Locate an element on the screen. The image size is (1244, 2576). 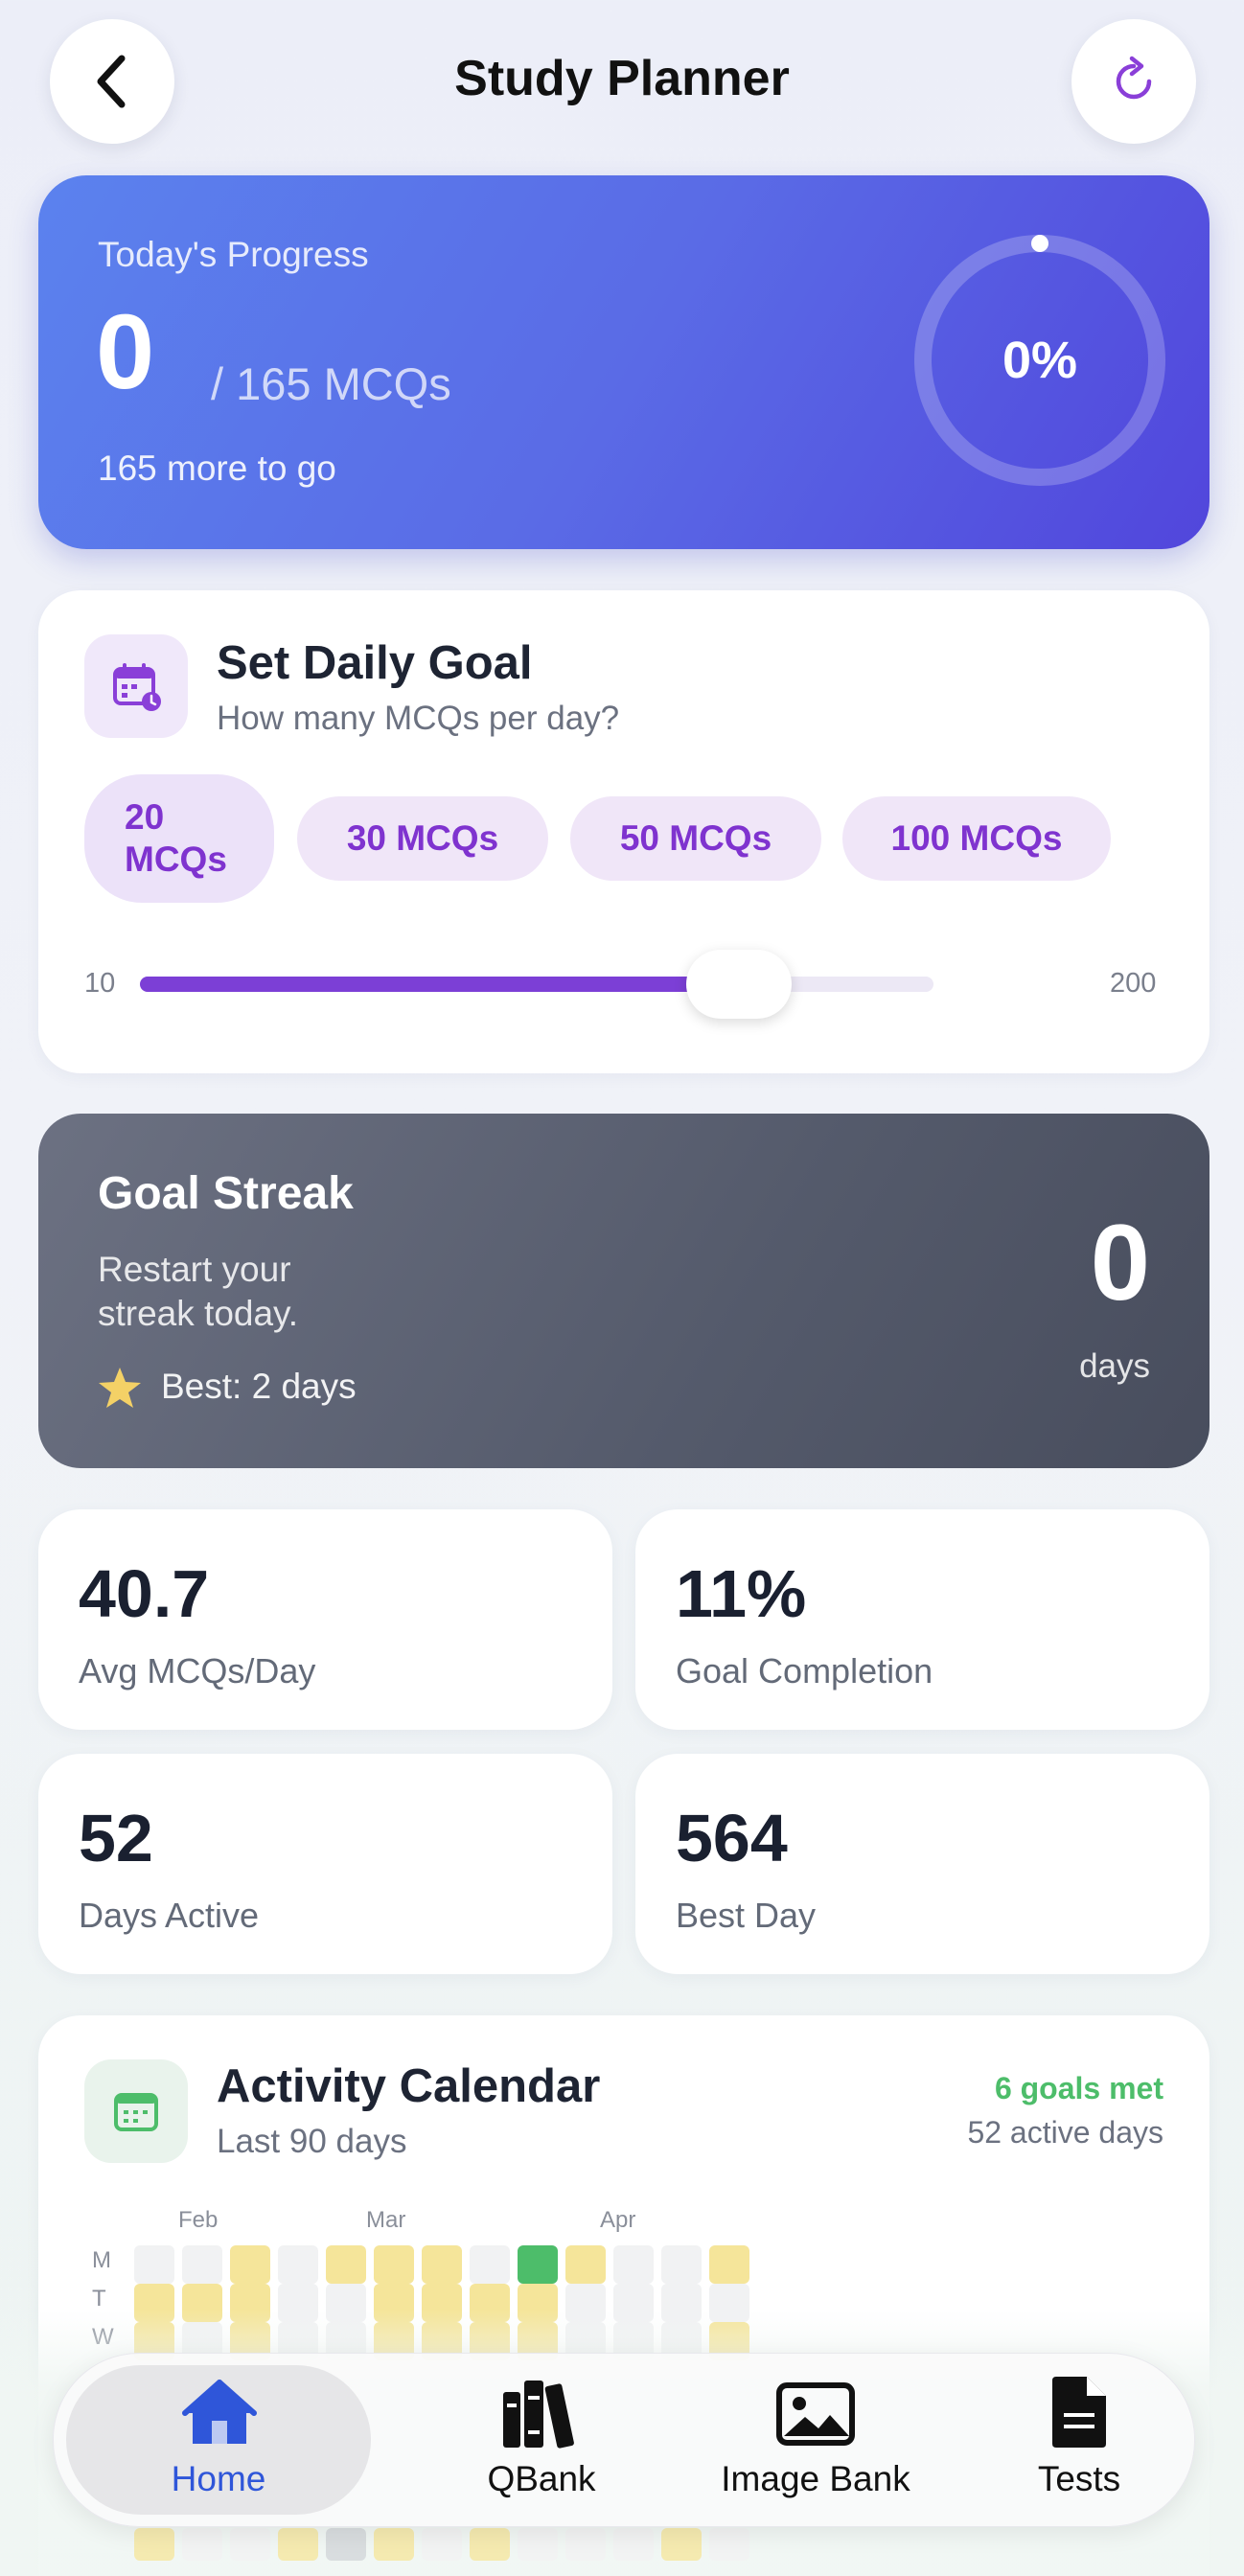
nav-tests-label: Tests is located at coordinates (1079, 2478).